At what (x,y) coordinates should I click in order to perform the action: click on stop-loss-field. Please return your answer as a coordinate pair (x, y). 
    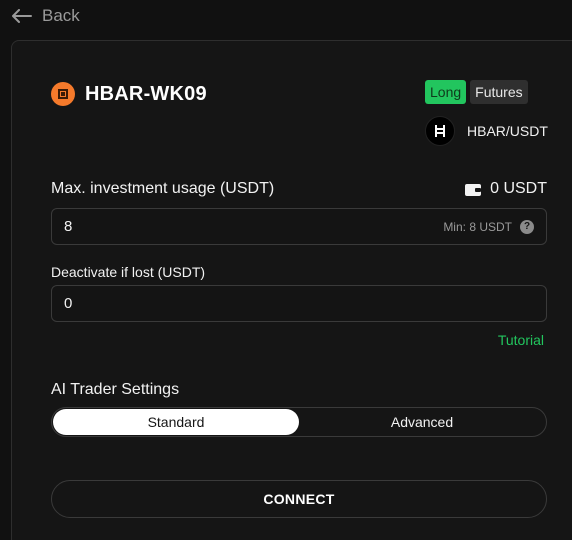
    Looking at the image, I should click on (299, 303).